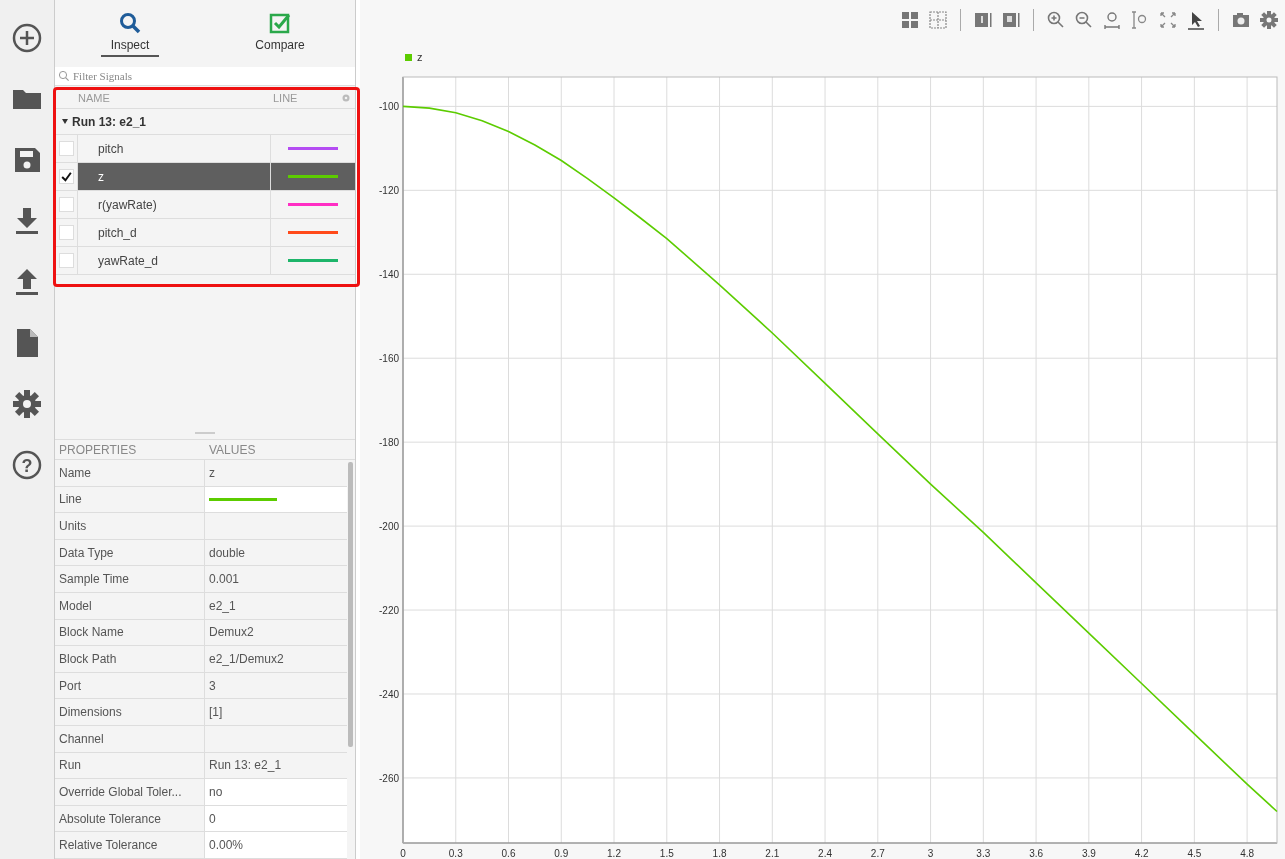  Describe the element at coordinates (231, 632) in the screenshot. I see `property-value: Demux2` at that location.